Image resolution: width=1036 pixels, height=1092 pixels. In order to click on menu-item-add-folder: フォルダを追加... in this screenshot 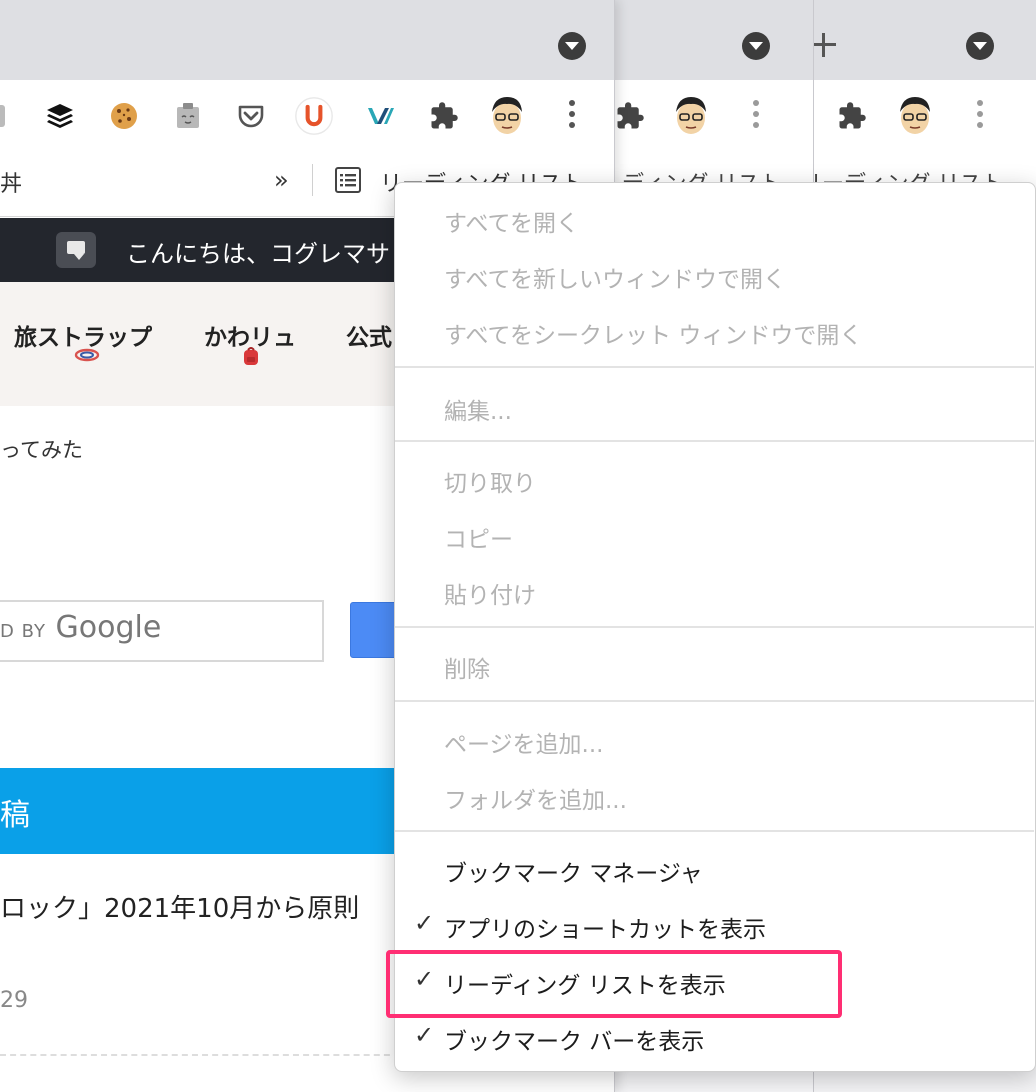, I will do `click(535, 798)`.